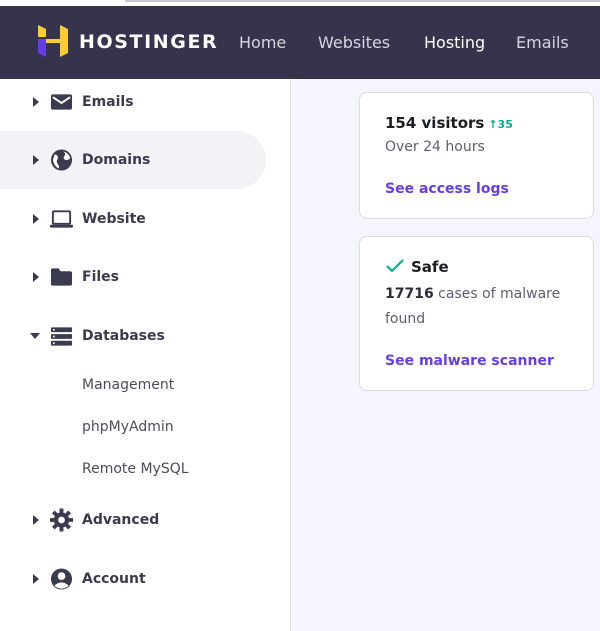  I want to click on sidebar-item-label: Advanced, so click(121, 520).